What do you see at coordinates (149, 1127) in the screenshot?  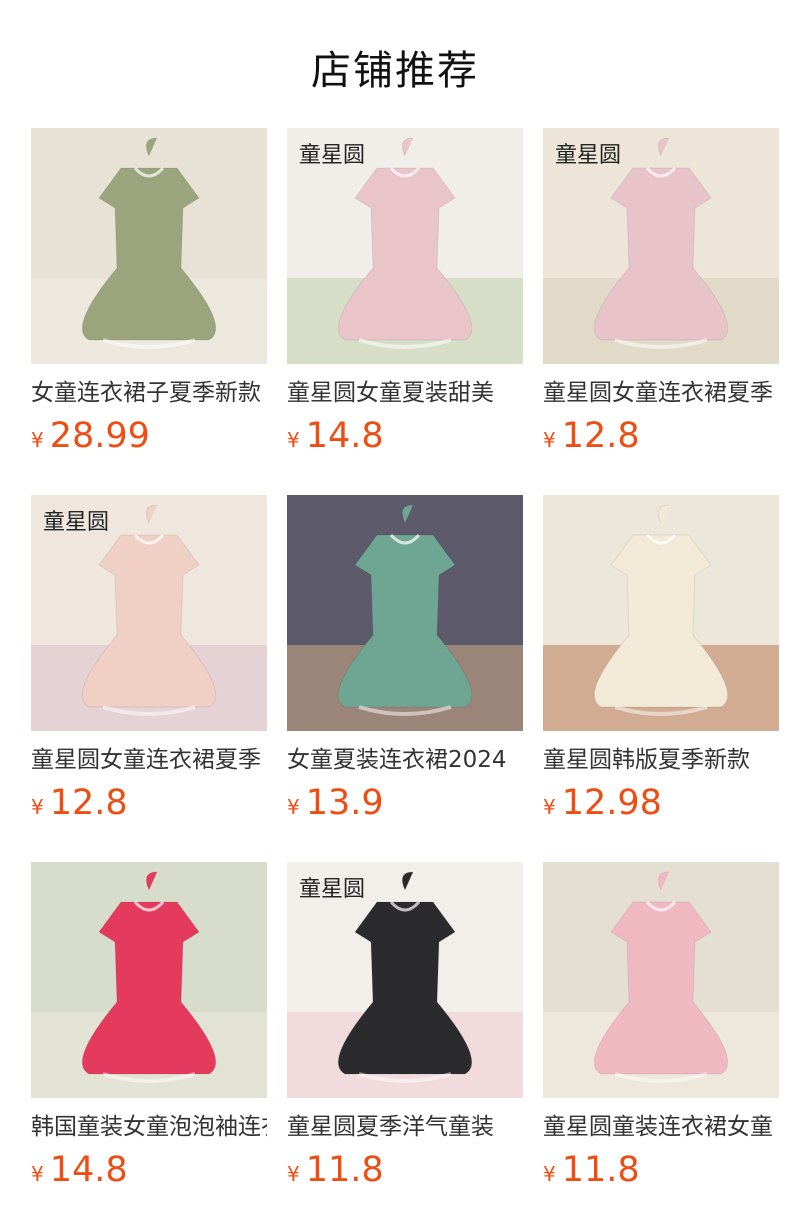 I see `product-name: 韩国童装女童泡泡袖连衣裙` at bounding box center [149, 1127].